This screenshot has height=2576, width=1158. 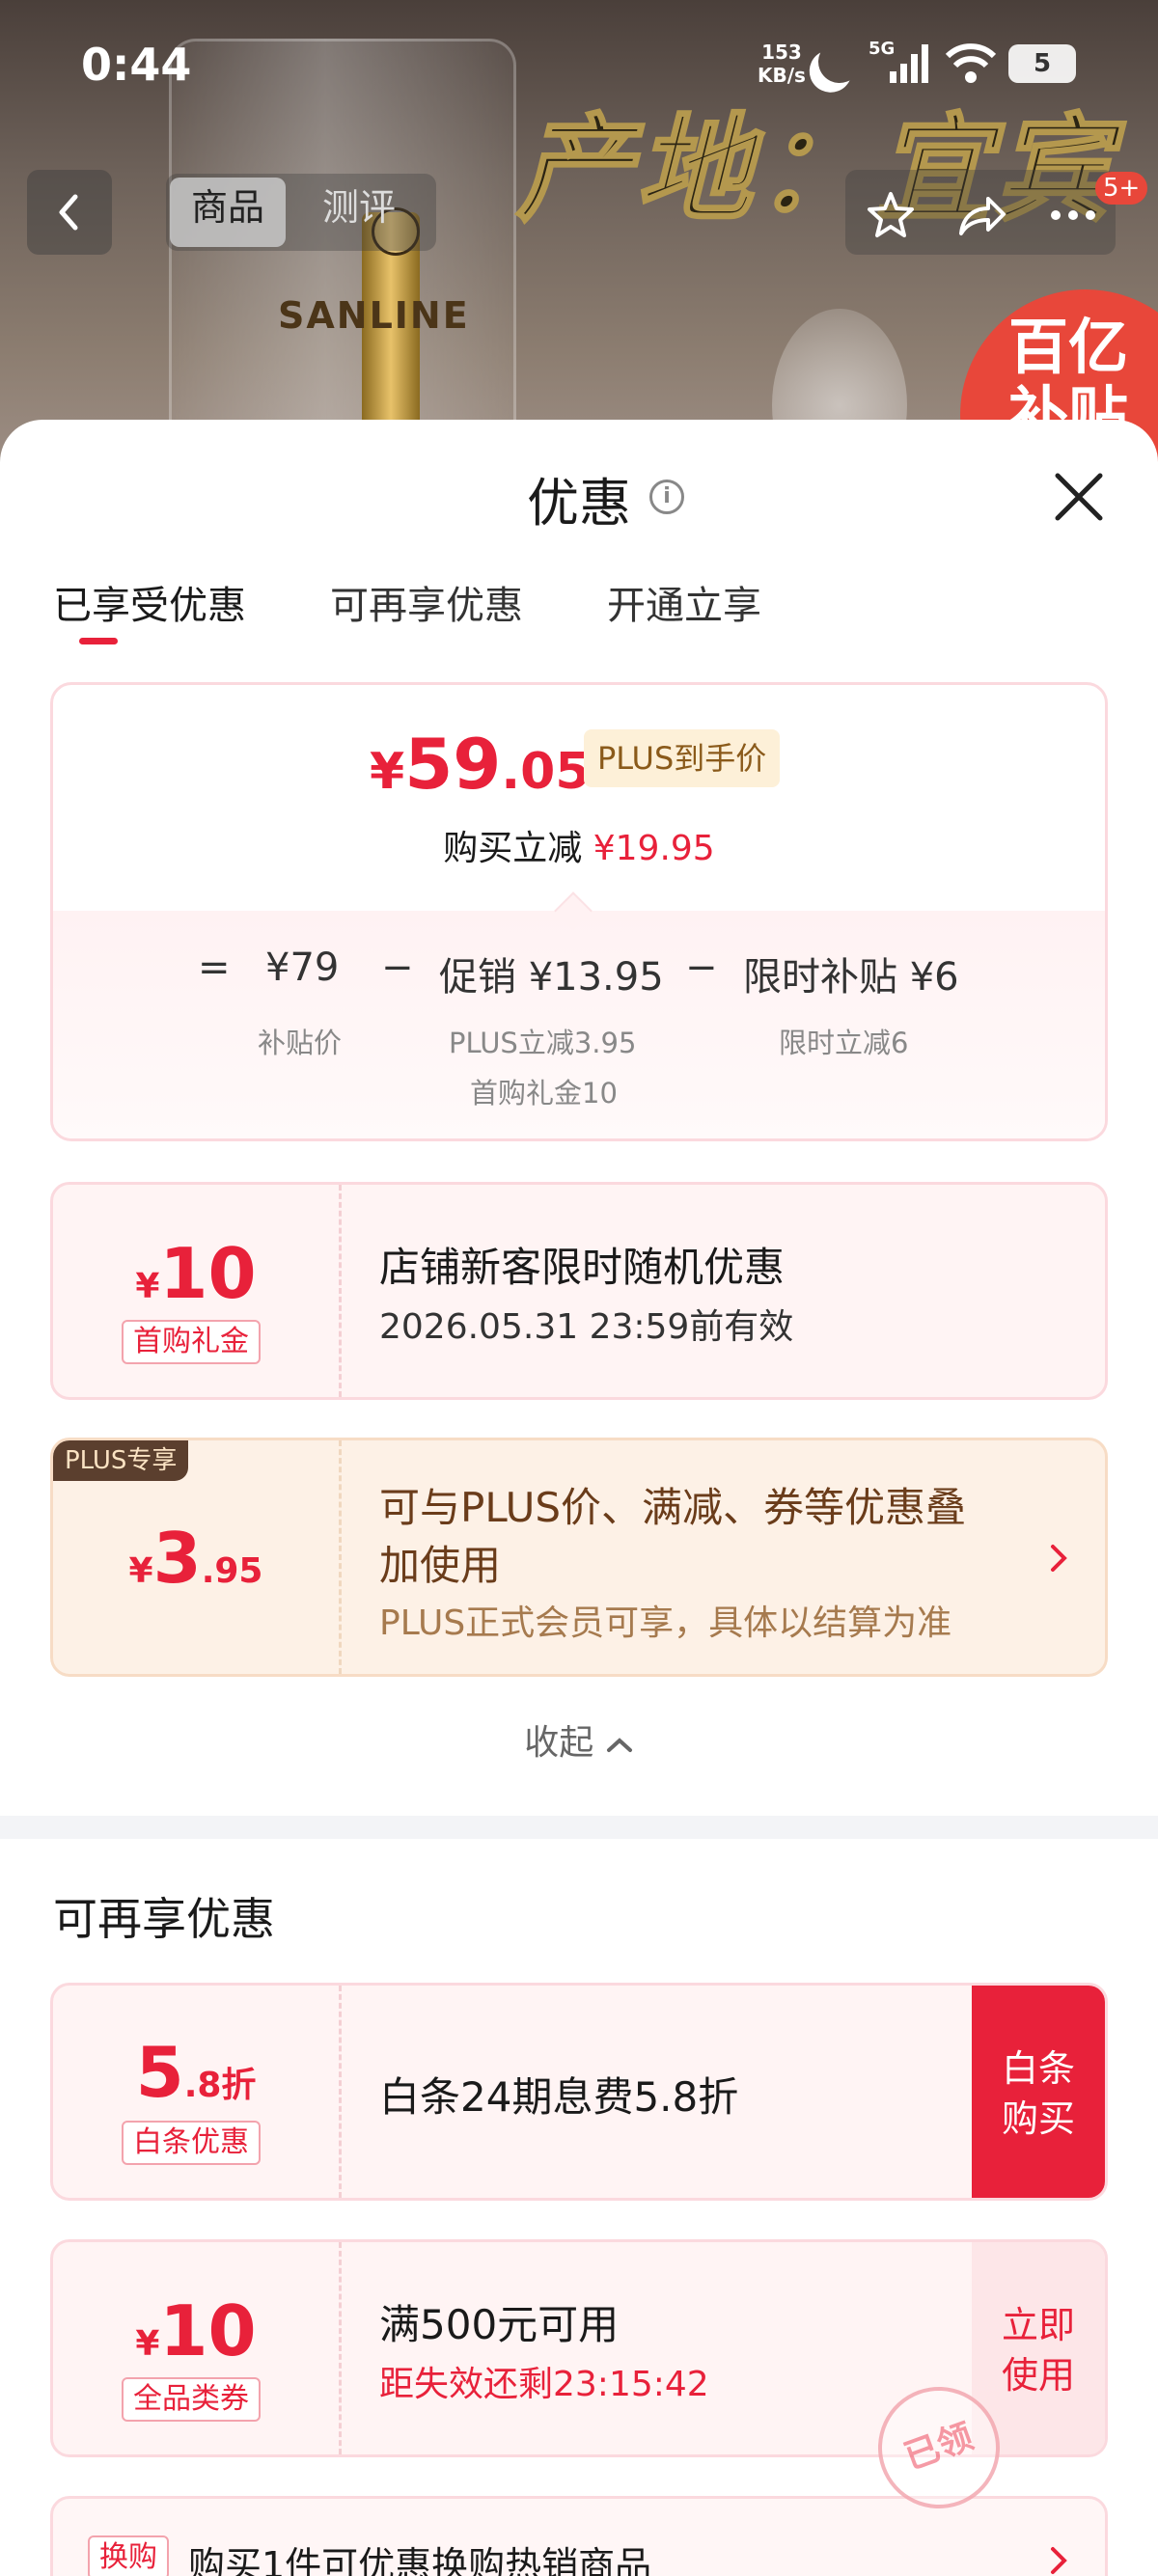 I want to click on coupon-title: 满500元可用, so click(x=499, y=2324).